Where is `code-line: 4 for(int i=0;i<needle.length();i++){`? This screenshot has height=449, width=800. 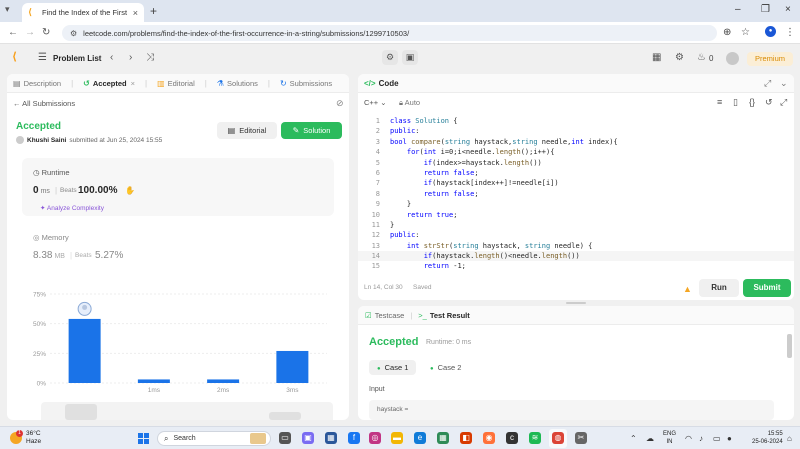
code-line: 4 for(int i=0;i<needle.length();i++){ is located at coordinates (576, 152).